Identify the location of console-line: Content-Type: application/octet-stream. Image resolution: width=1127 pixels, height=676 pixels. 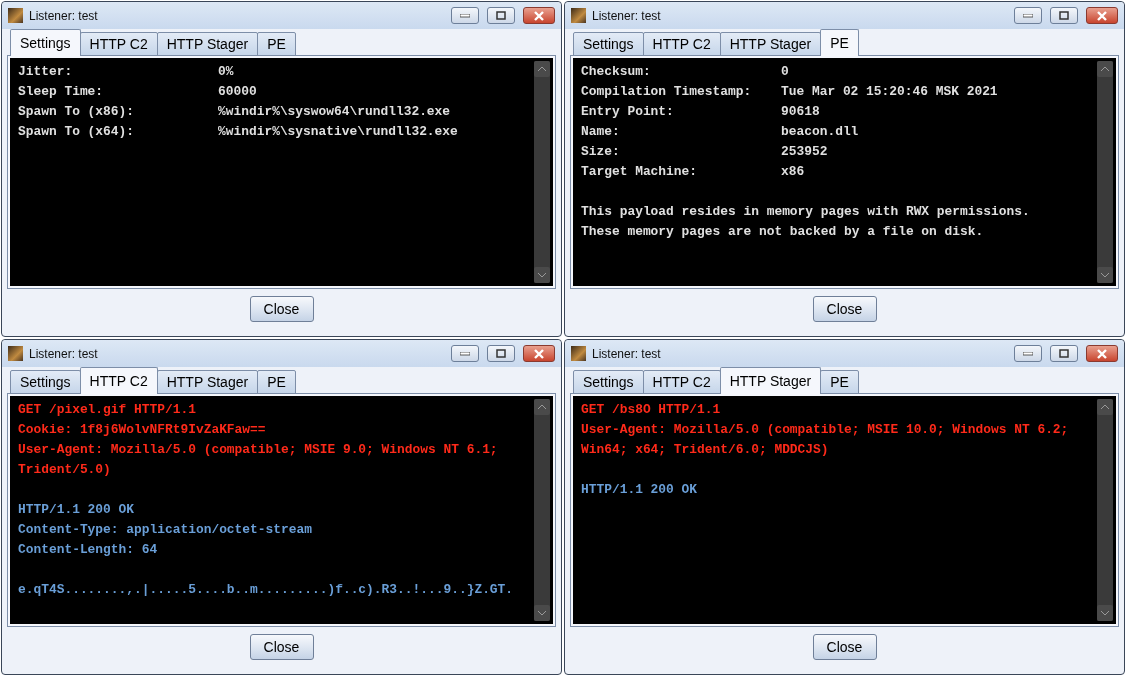
(165, 530).